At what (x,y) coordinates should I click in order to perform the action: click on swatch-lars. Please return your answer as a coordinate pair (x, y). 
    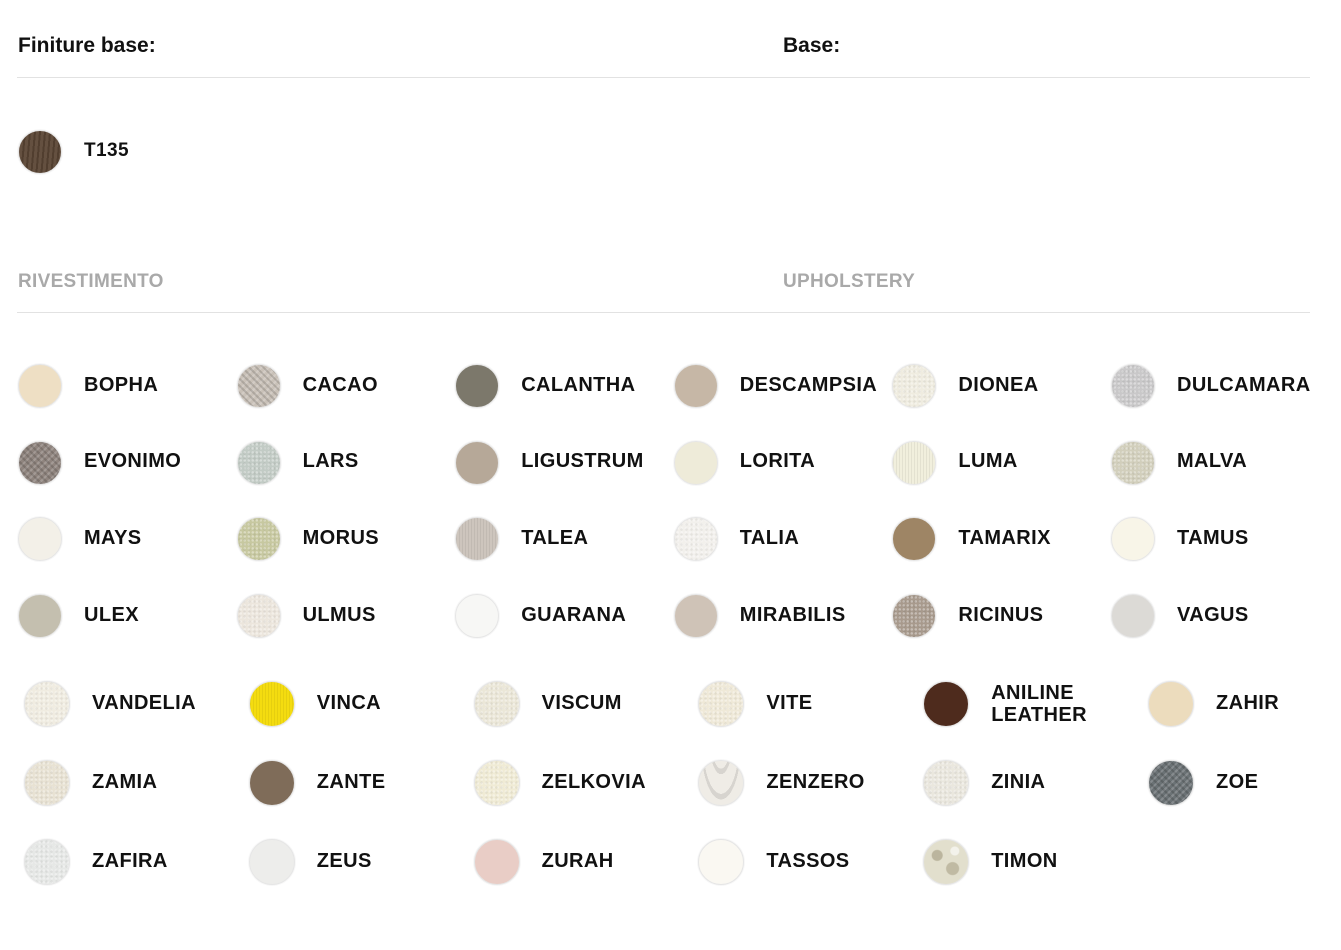
    Looking at the image, I should click on (258, 462).